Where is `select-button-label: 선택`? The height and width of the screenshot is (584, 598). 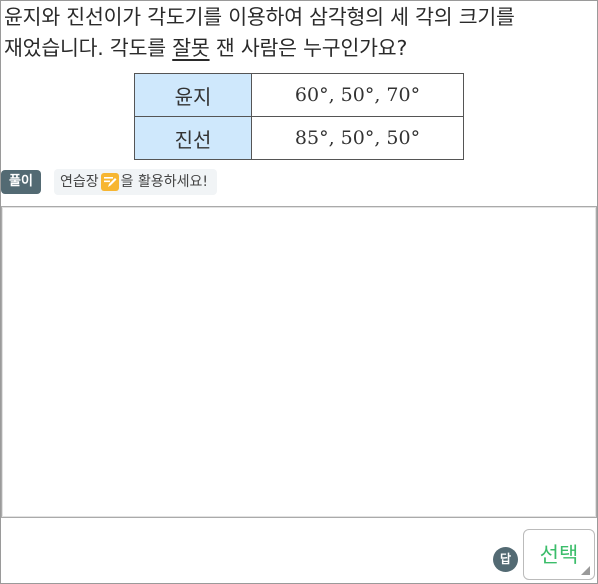
select-button-label: 선택 is located at coordinates (559, 555).